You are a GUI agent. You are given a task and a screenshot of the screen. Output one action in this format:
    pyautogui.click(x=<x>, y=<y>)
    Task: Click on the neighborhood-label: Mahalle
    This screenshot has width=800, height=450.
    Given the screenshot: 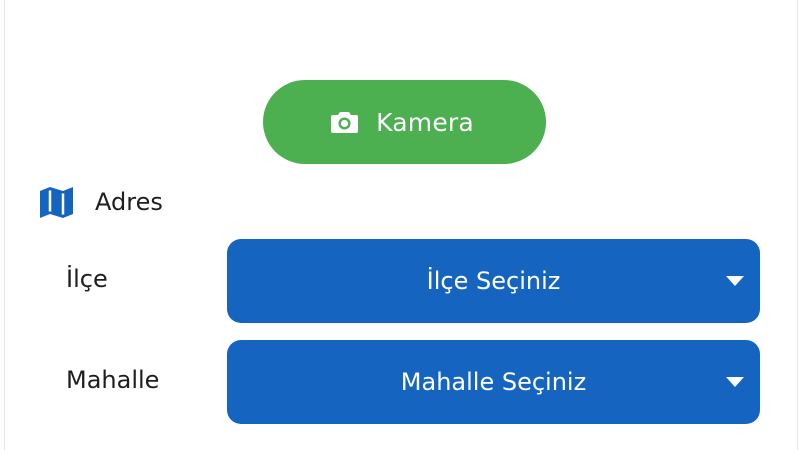 What is the action you would take?
    pyautogui.click(x=113, y=380)
    